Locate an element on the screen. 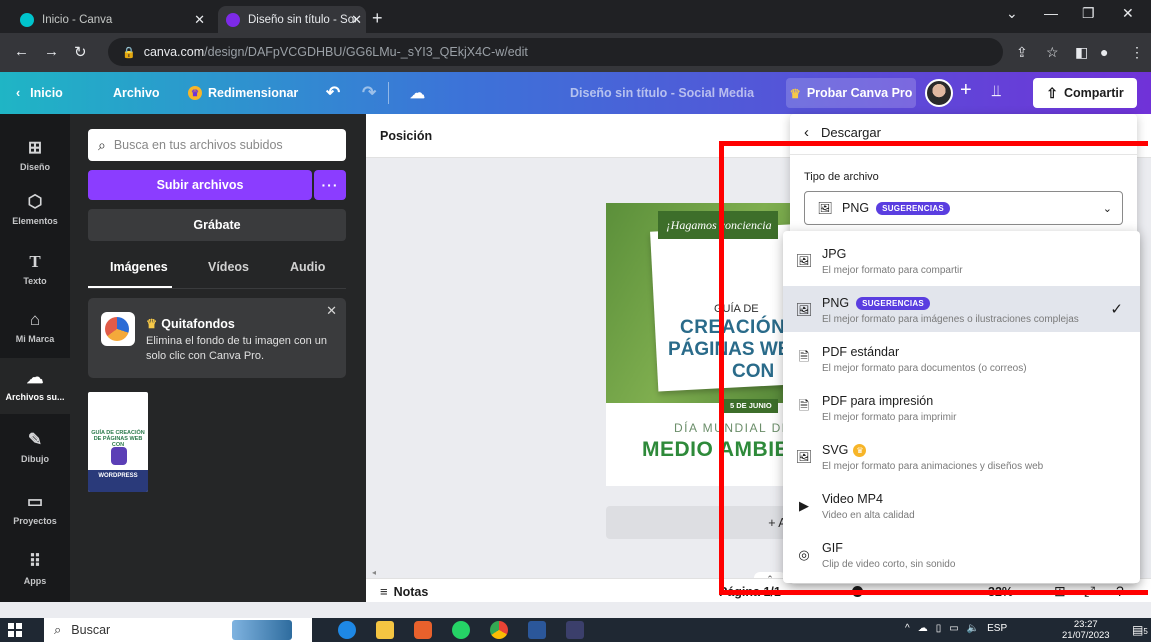 The image size is (1151, 642). active-tab-indicator is located at coordinates (130, 287).